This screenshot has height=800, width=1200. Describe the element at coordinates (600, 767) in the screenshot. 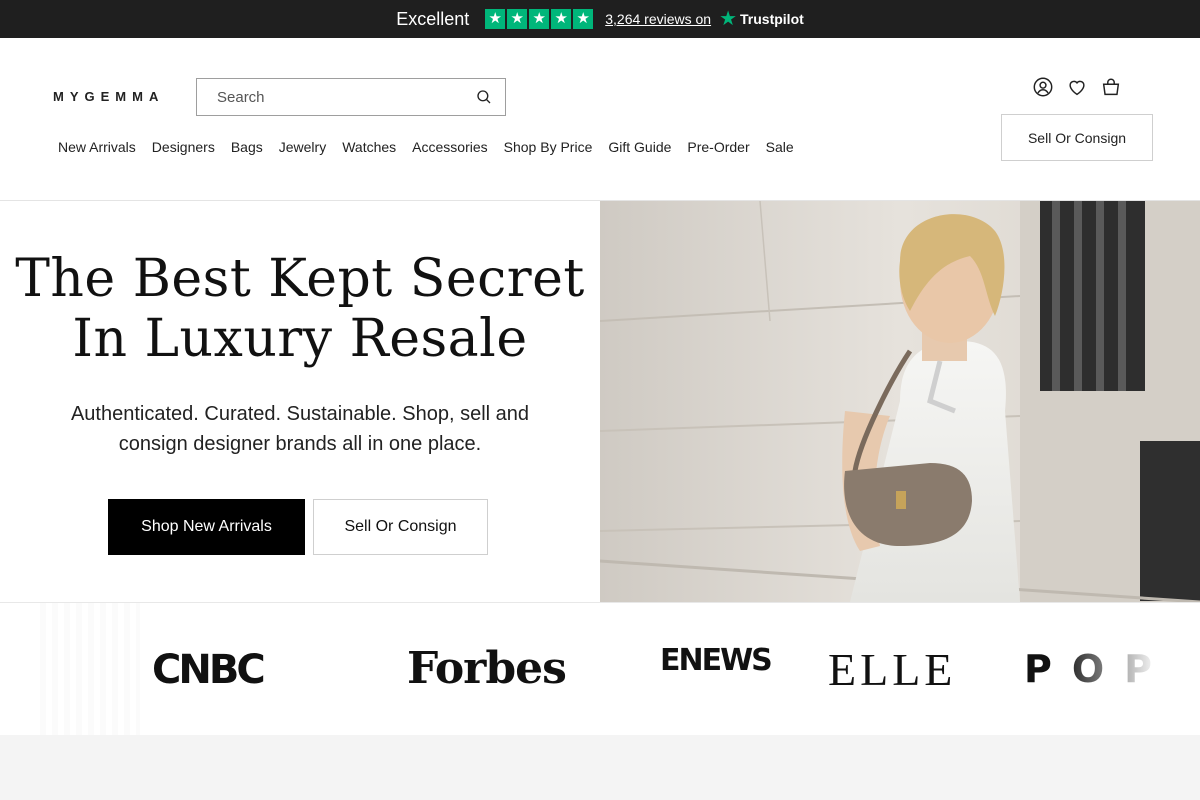

I see `next-section-background` at that location.